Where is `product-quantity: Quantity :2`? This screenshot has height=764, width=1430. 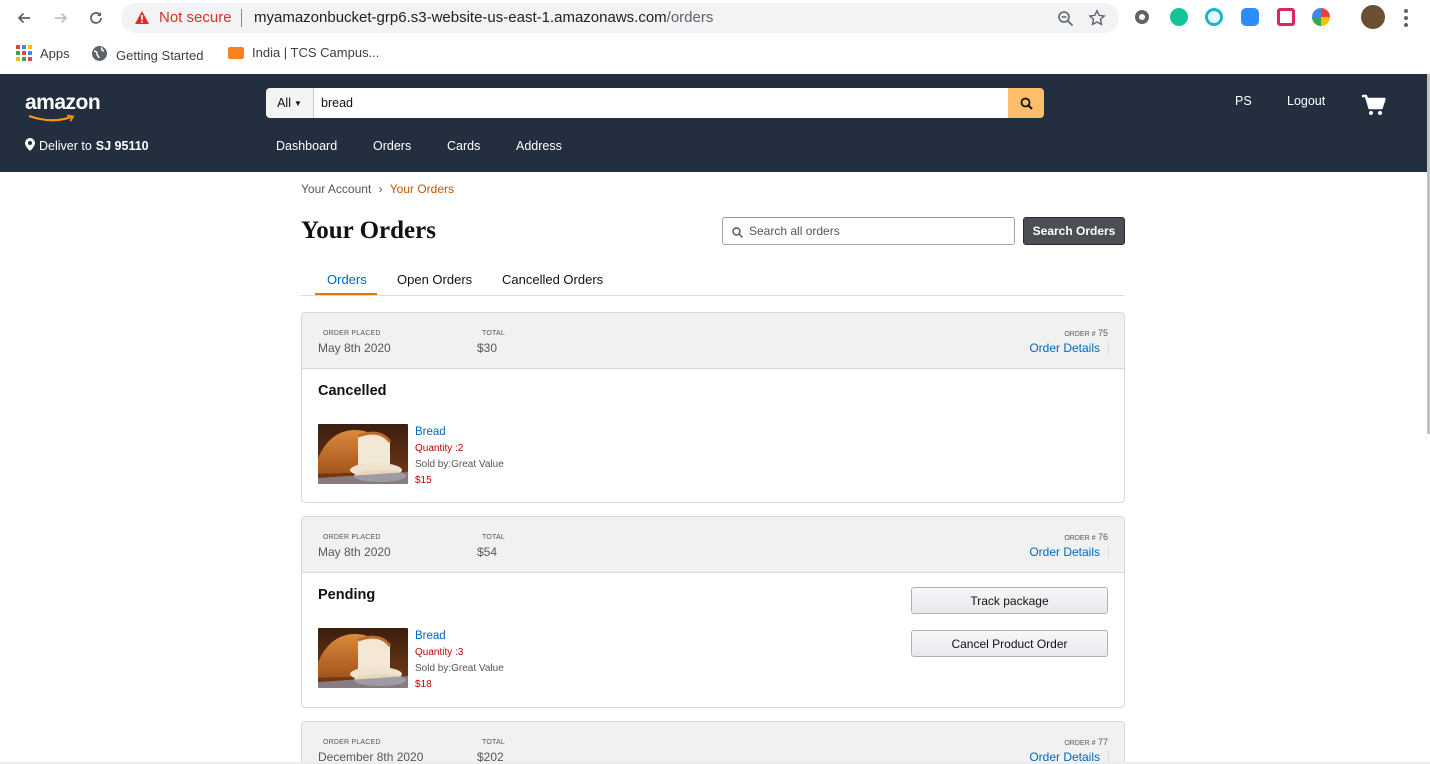 product-quantity: Quantity :2 is located at coordinates (439, 448).